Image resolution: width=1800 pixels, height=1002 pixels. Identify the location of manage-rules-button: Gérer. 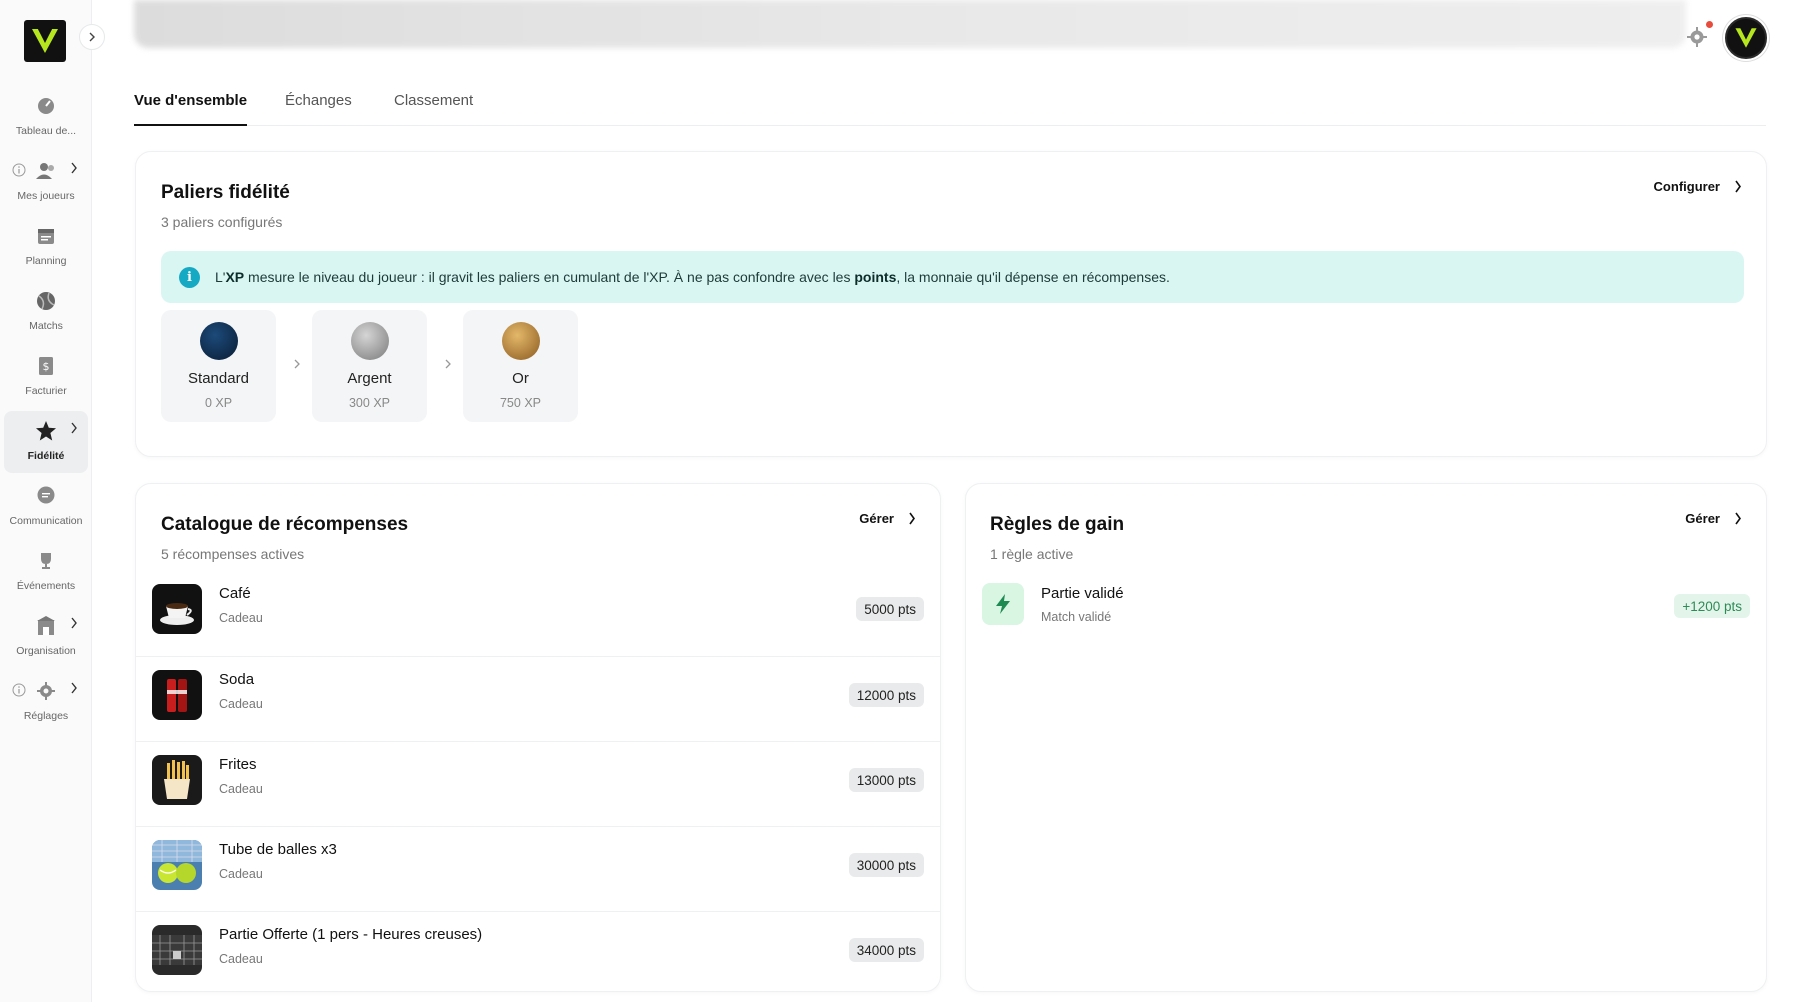
(1713, 518).